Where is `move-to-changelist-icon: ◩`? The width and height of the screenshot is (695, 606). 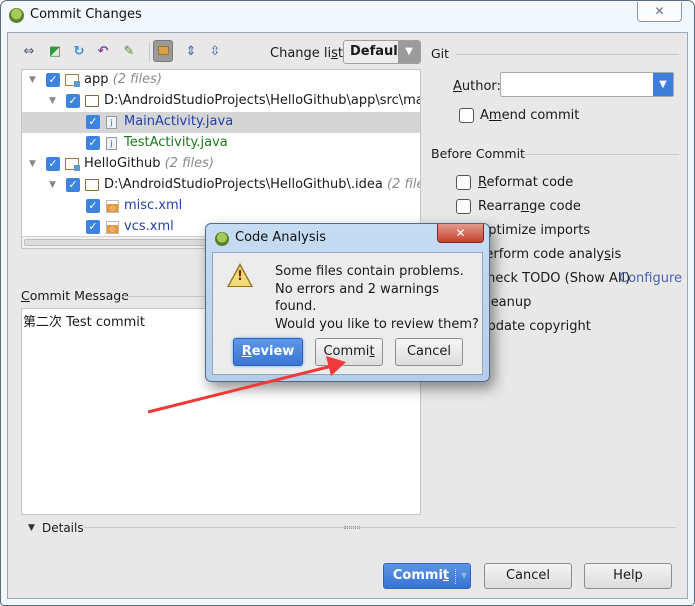
move-to-changelist-icon: ◩ is located at coordinates (55, 52).